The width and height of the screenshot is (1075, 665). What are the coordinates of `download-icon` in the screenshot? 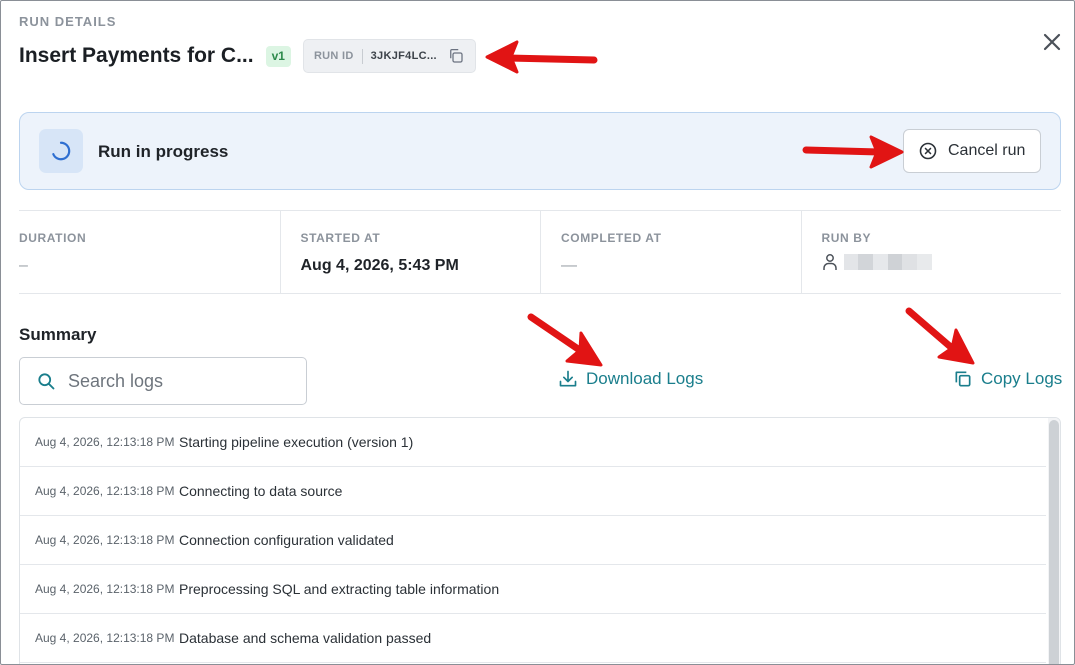 It's located at (568, 378).